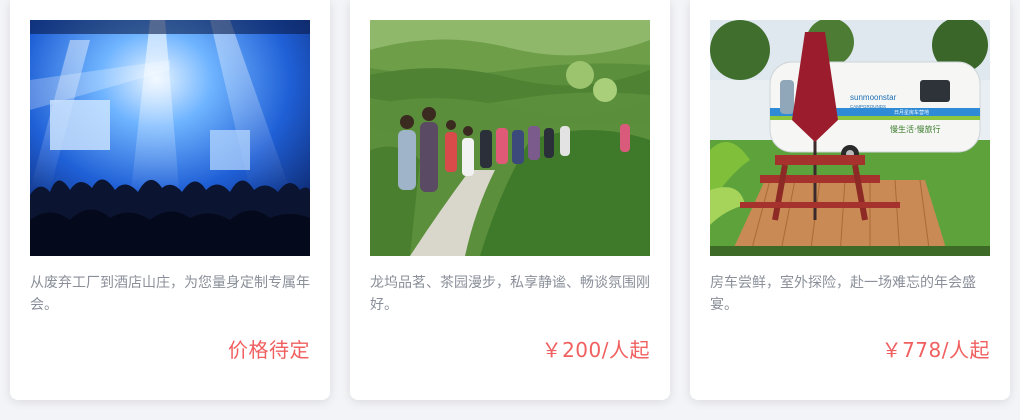  I want to click on card-price: 价格待定, so click(269, 350).